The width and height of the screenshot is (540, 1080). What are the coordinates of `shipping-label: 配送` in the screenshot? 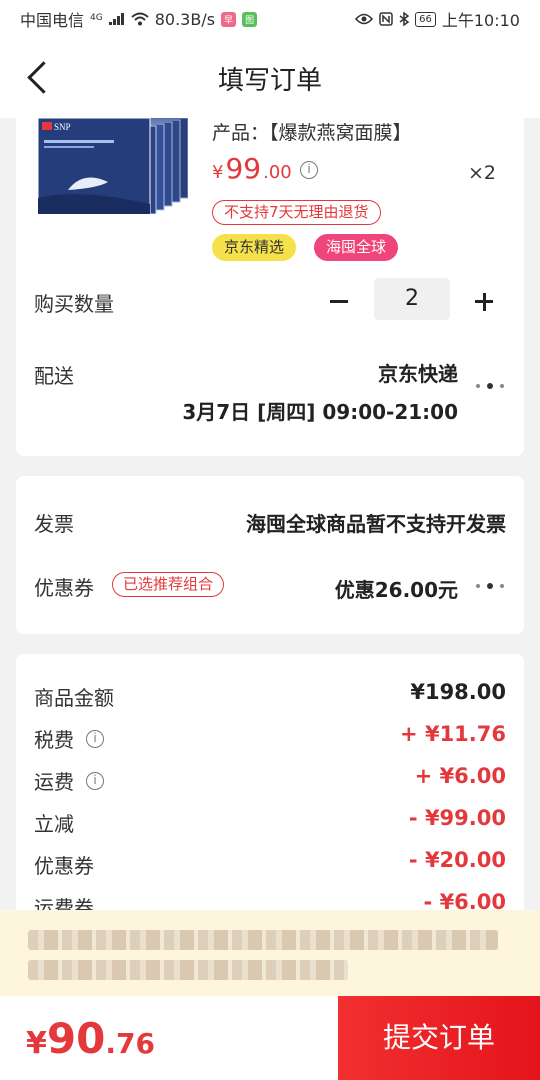 It's located at (54, 376).